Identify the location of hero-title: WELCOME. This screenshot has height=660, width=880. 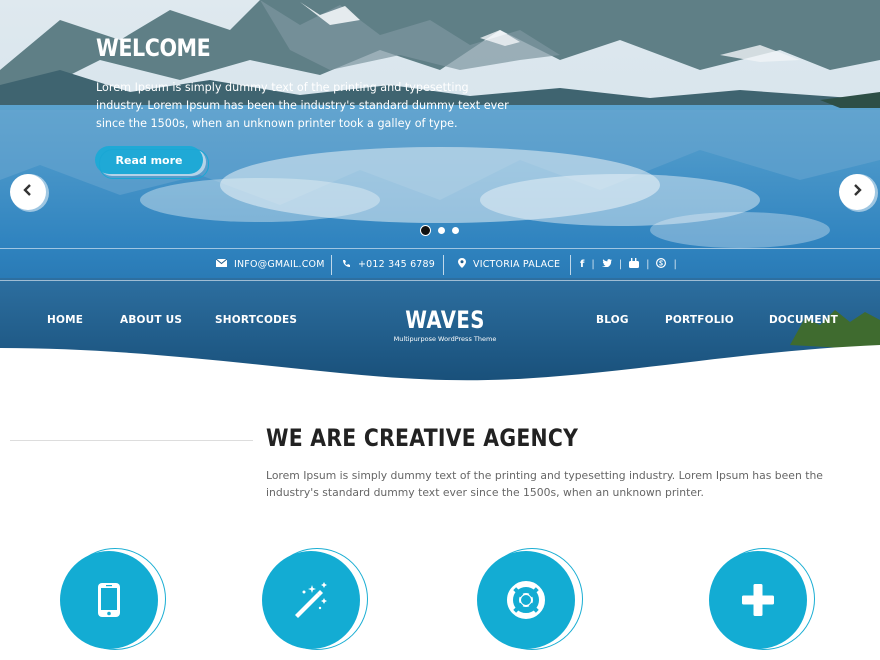
(153, 48).